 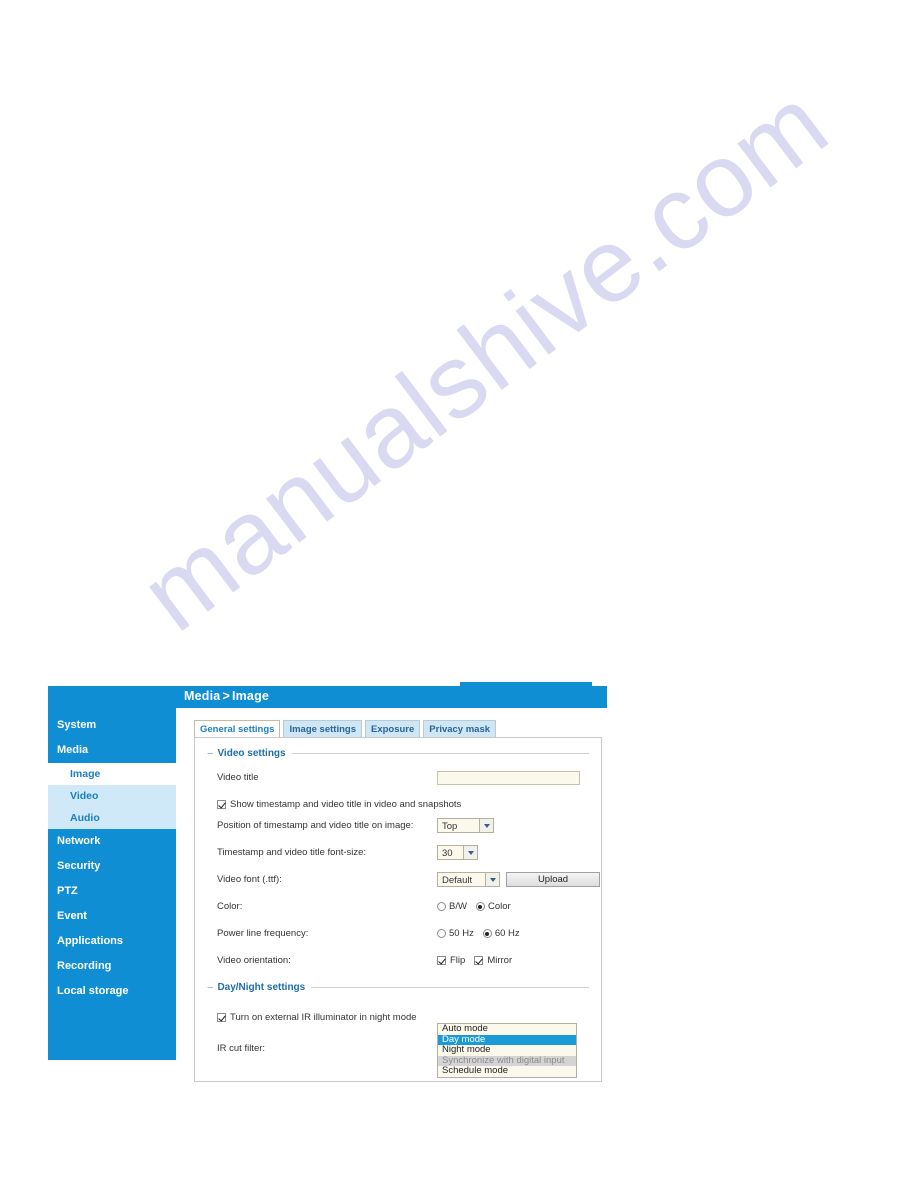 I want to click on breadcrumb-page: Image, so click(x=250, y=696).